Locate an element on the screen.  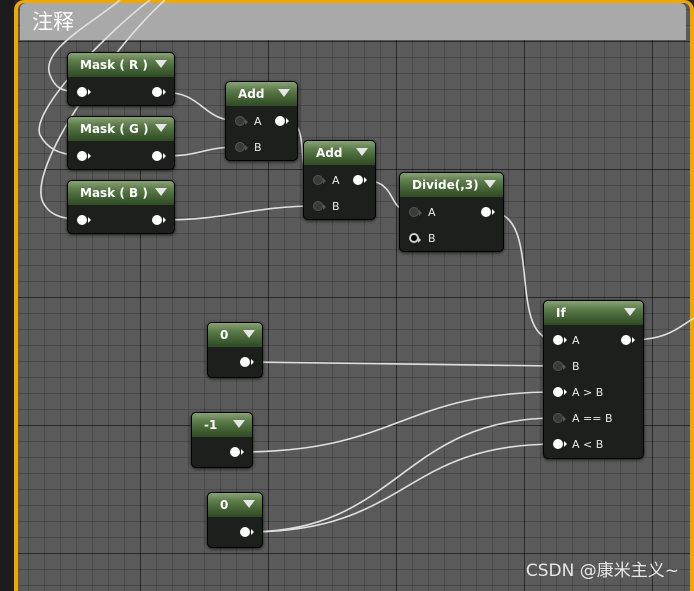
node-header: Mask ( G ) is located at coordinates (121, 129).